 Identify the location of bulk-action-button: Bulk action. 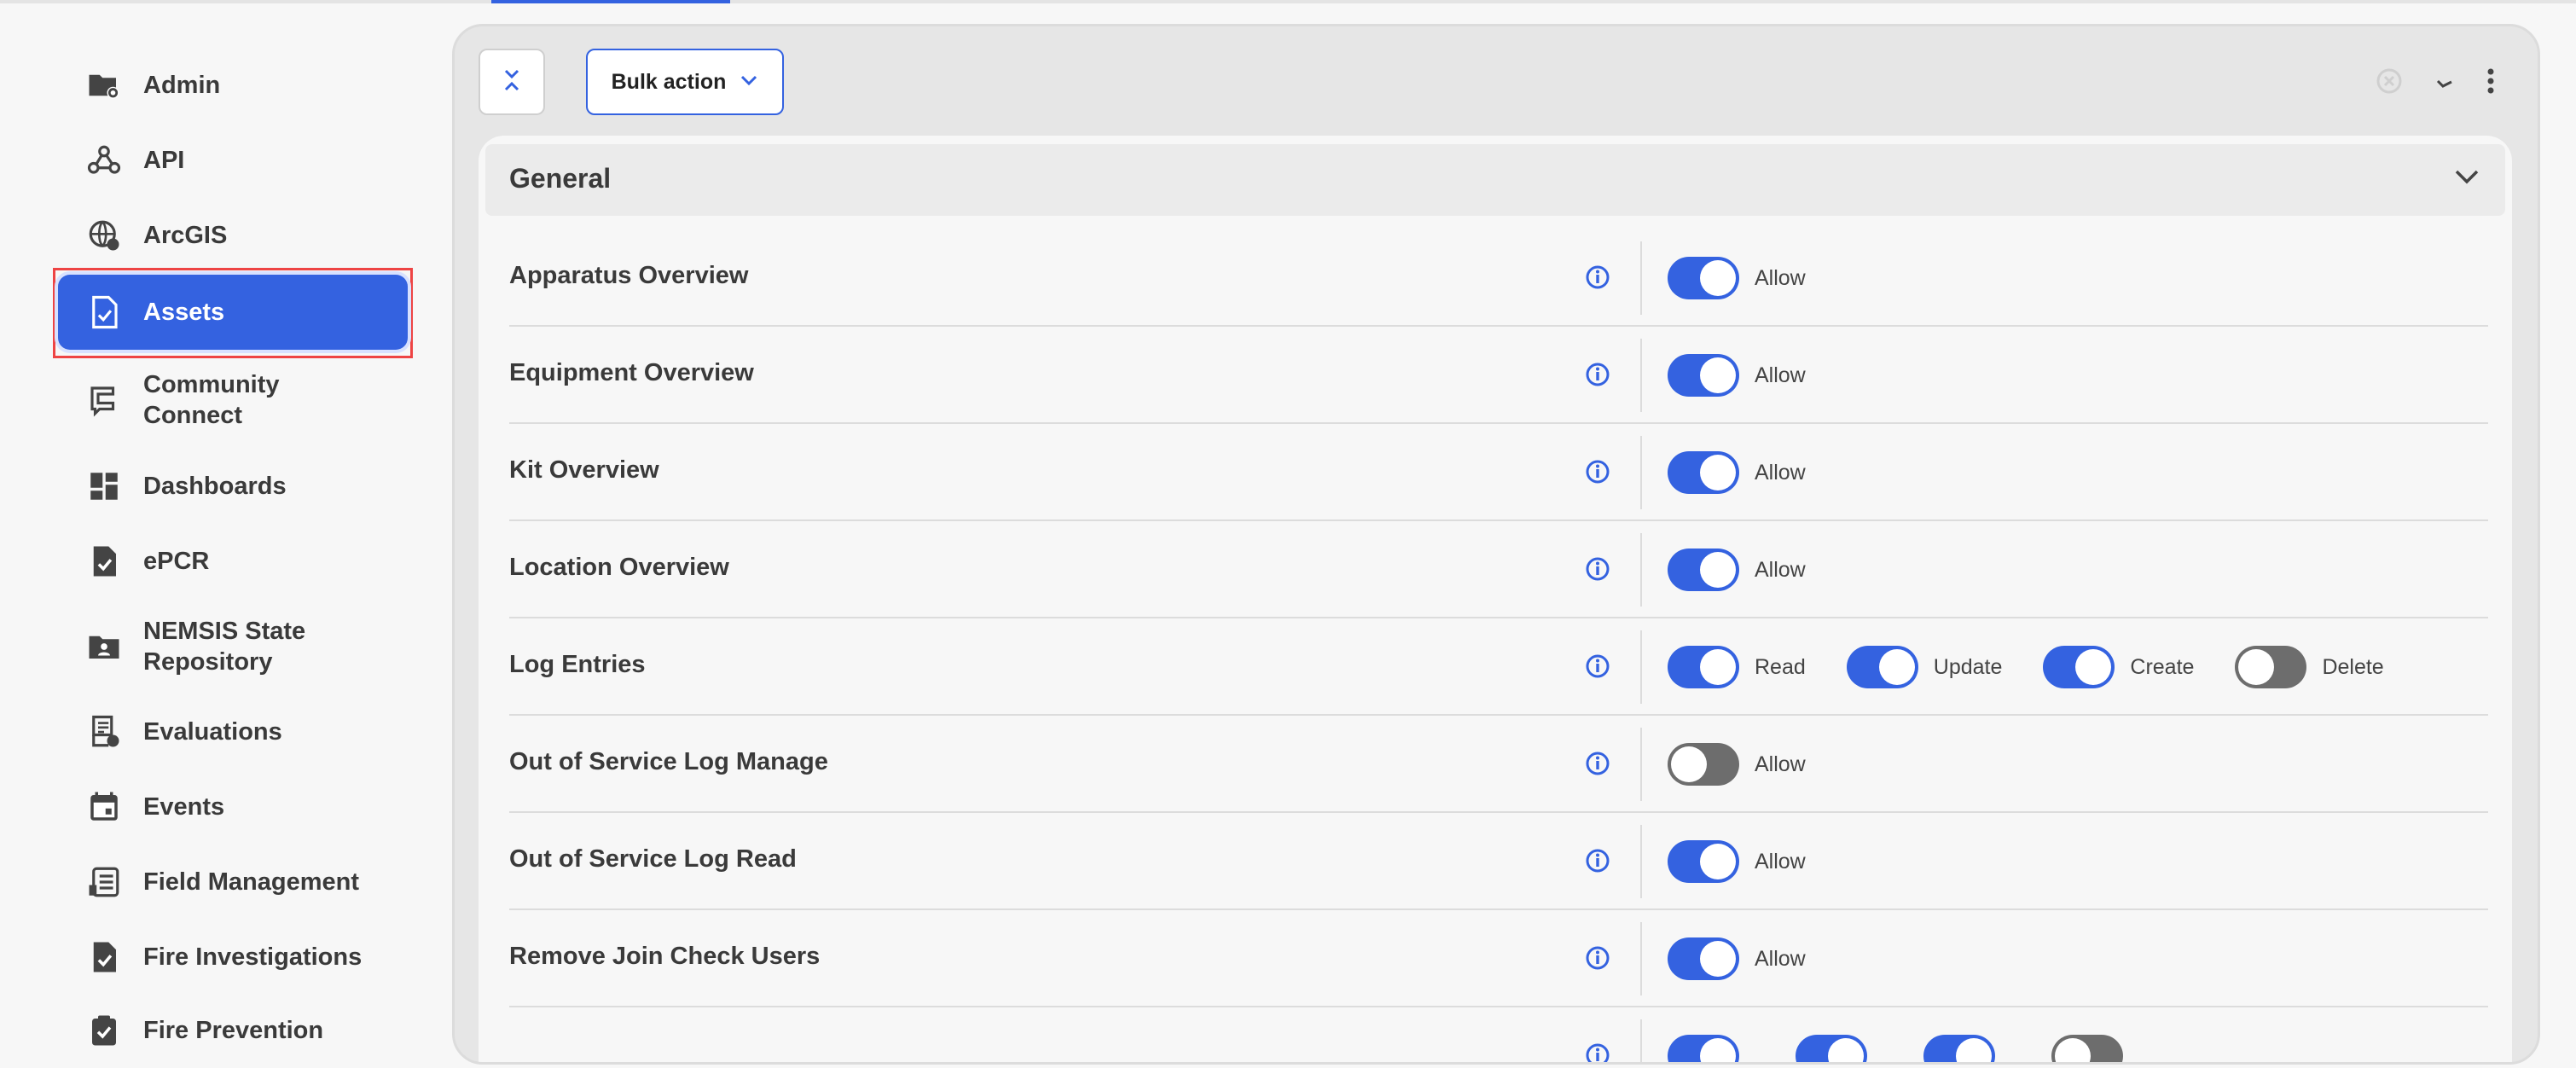
(685, 82).